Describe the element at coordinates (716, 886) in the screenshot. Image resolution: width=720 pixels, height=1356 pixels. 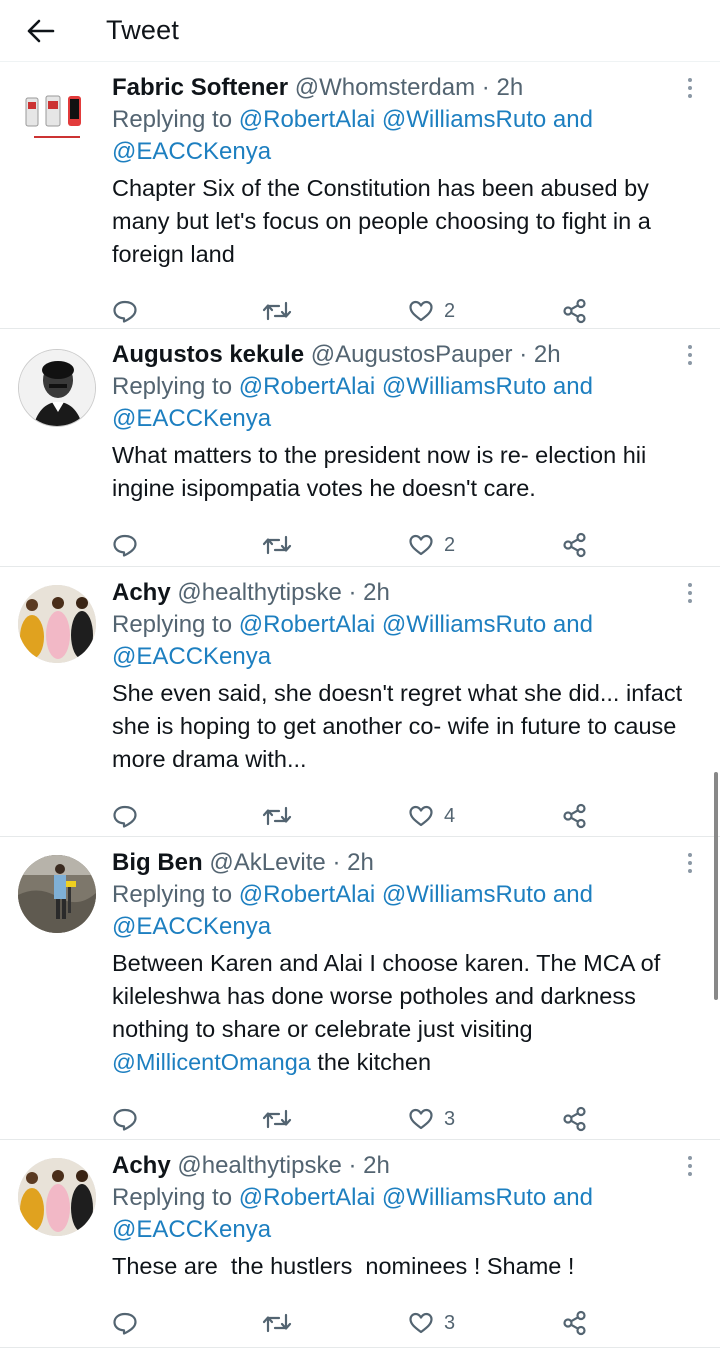
I see `scrollbar` at that location.